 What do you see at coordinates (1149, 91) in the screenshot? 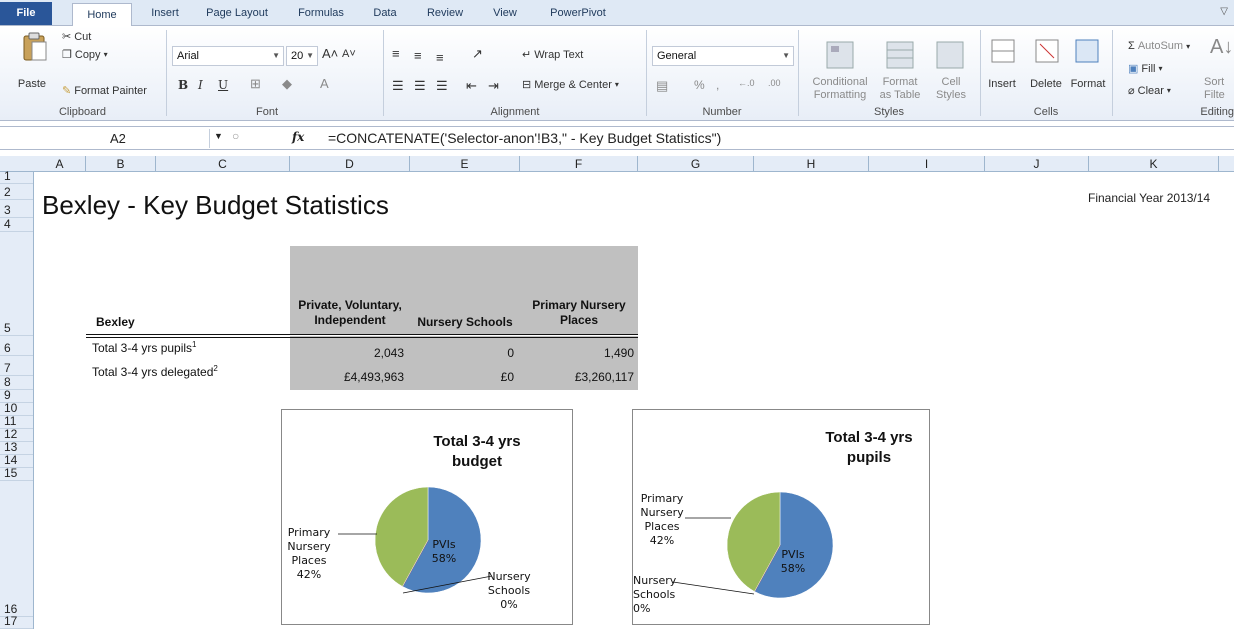
I see `clear-button: ⌀ Clear ▾` at bounding box center [1149, 91].